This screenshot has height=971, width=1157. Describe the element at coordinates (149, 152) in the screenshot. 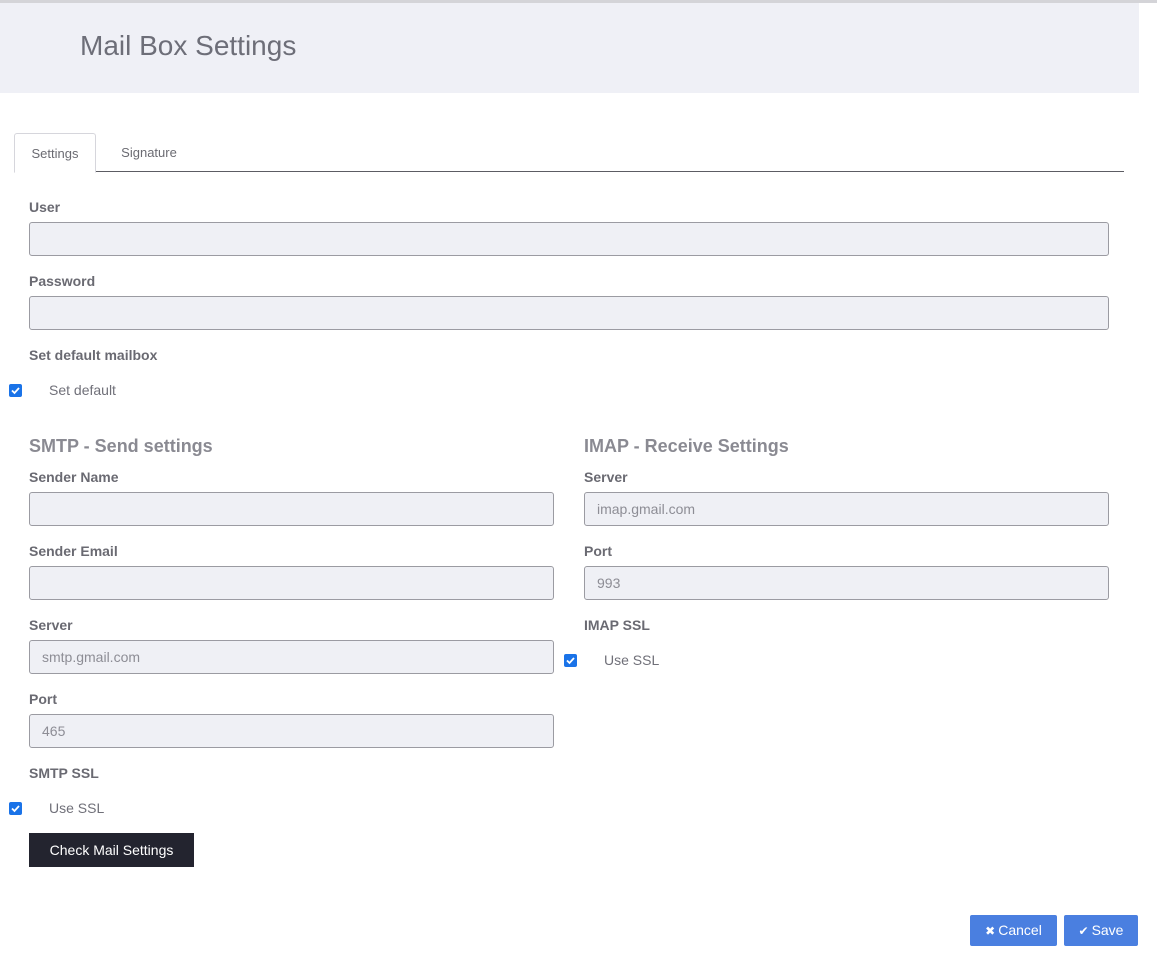

I see `tab-signature: Signature` at that location.